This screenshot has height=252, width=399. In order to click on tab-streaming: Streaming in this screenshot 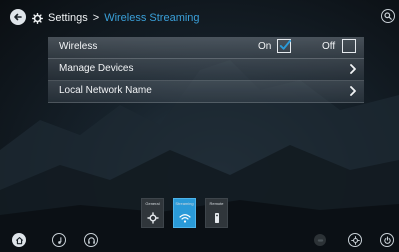, I will do `click(184, 213)`.